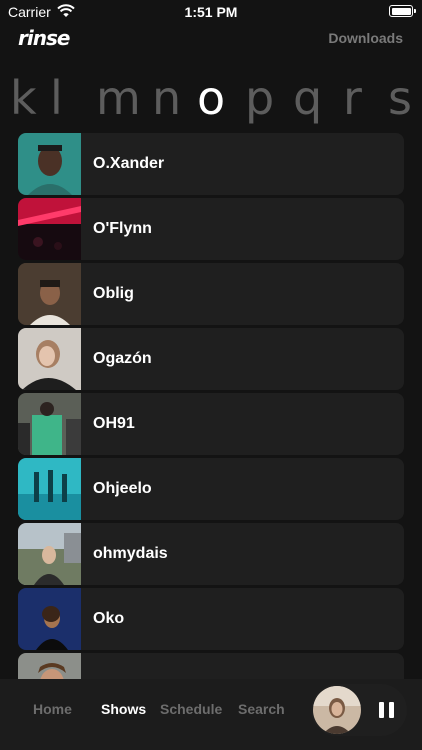 Image resolution: width=422 pixels, height=750 pixels. What do you see at coordinates (211, 44) in the screenshot?
I see `app-header: rinse Downloads` at bounding box center [211, 44].